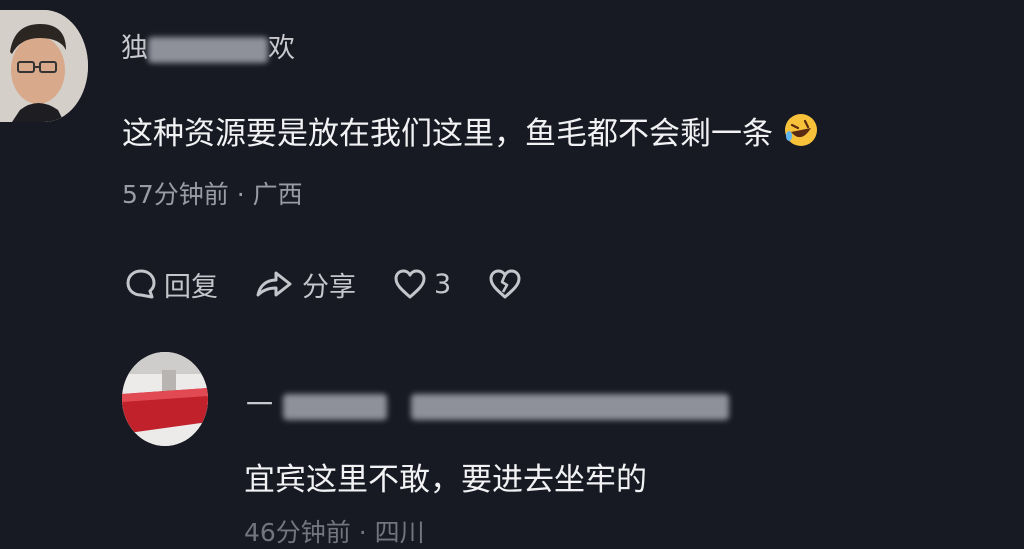  Describe the element at coordinates (470, 132) in the screenshot. I see `comment-text: 这种资源要是放在我们这里，鱼毛都不会剩一条` at that location.